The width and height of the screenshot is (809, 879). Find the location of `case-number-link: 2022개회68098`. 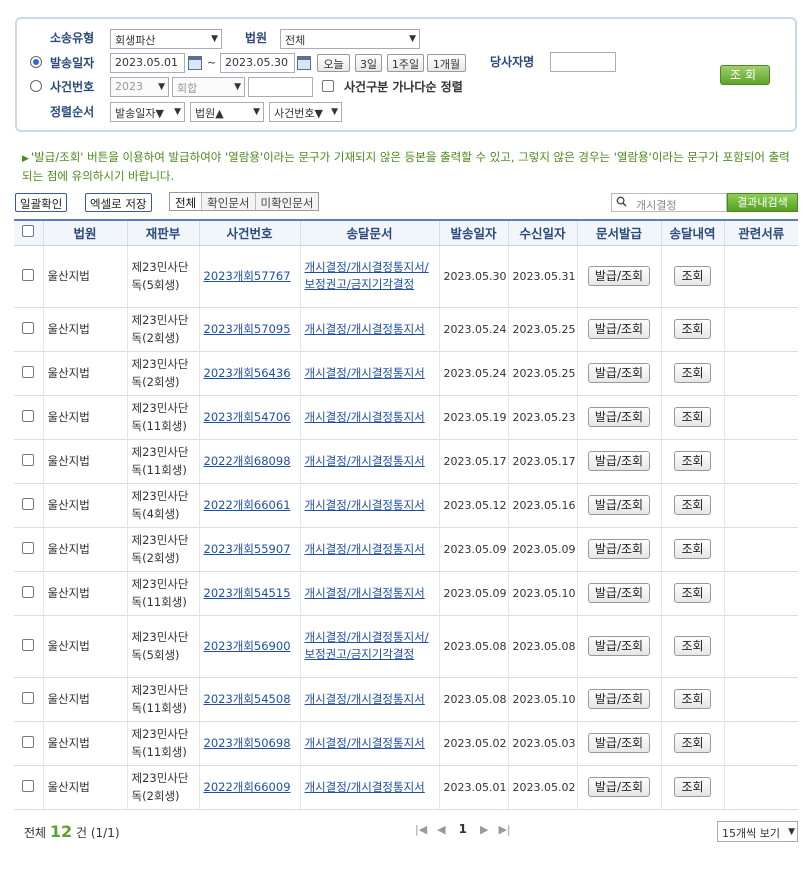

case-number-link: 2022개회68098 is located at coordinates (247, 461).